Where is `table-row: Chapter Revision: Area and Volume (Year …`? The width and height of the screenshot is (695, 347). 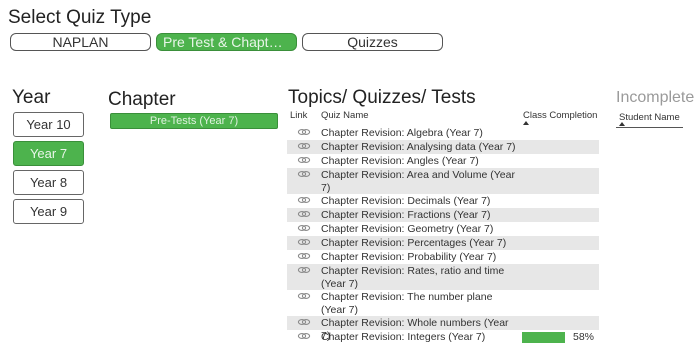
table-row: Chapter Revision: Area and Volume (Year … is located at coordinates (443, 181).